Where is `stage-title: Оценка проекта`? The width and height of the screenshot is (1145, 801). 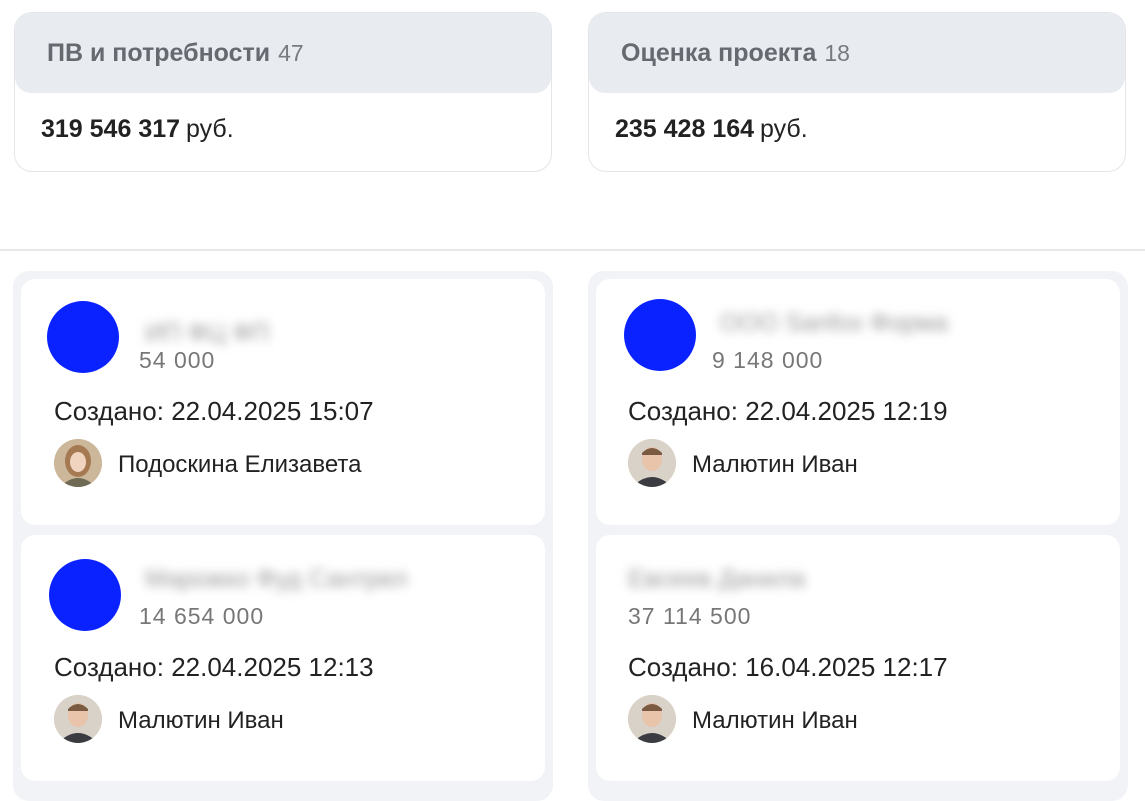
stage-title: Оценка проекта is located at coordinates (719, 52).